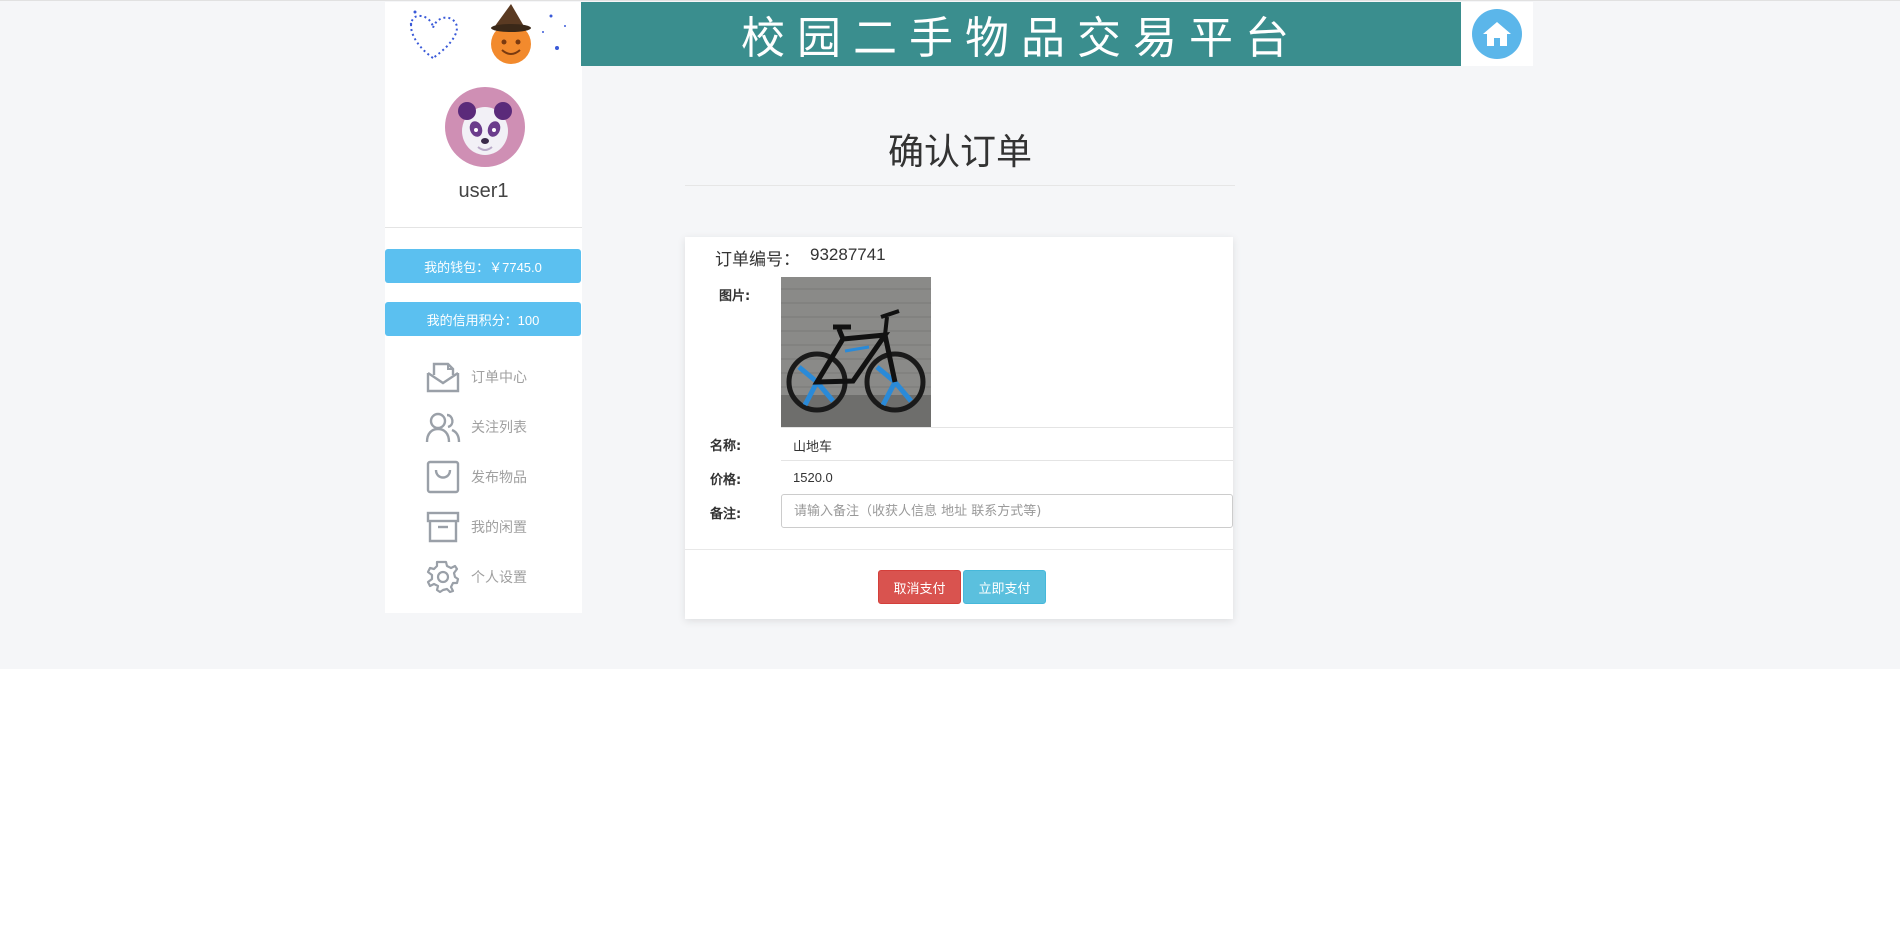 The width and height of the screenshot is (1900, 932). Describe the element at coordinates (483, 227) in the screenshot. I see `divider` at that location.